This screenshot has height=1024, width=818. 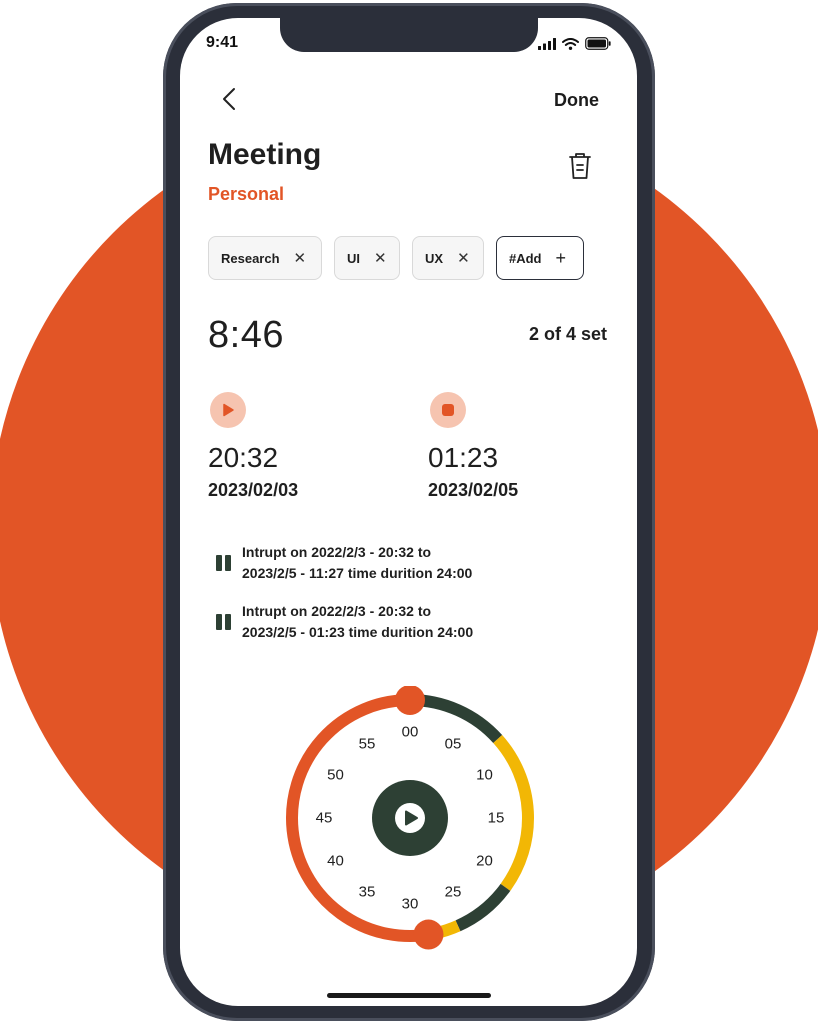 I want to click on tag-chip: UX ✕, so click(x=448, y=258).